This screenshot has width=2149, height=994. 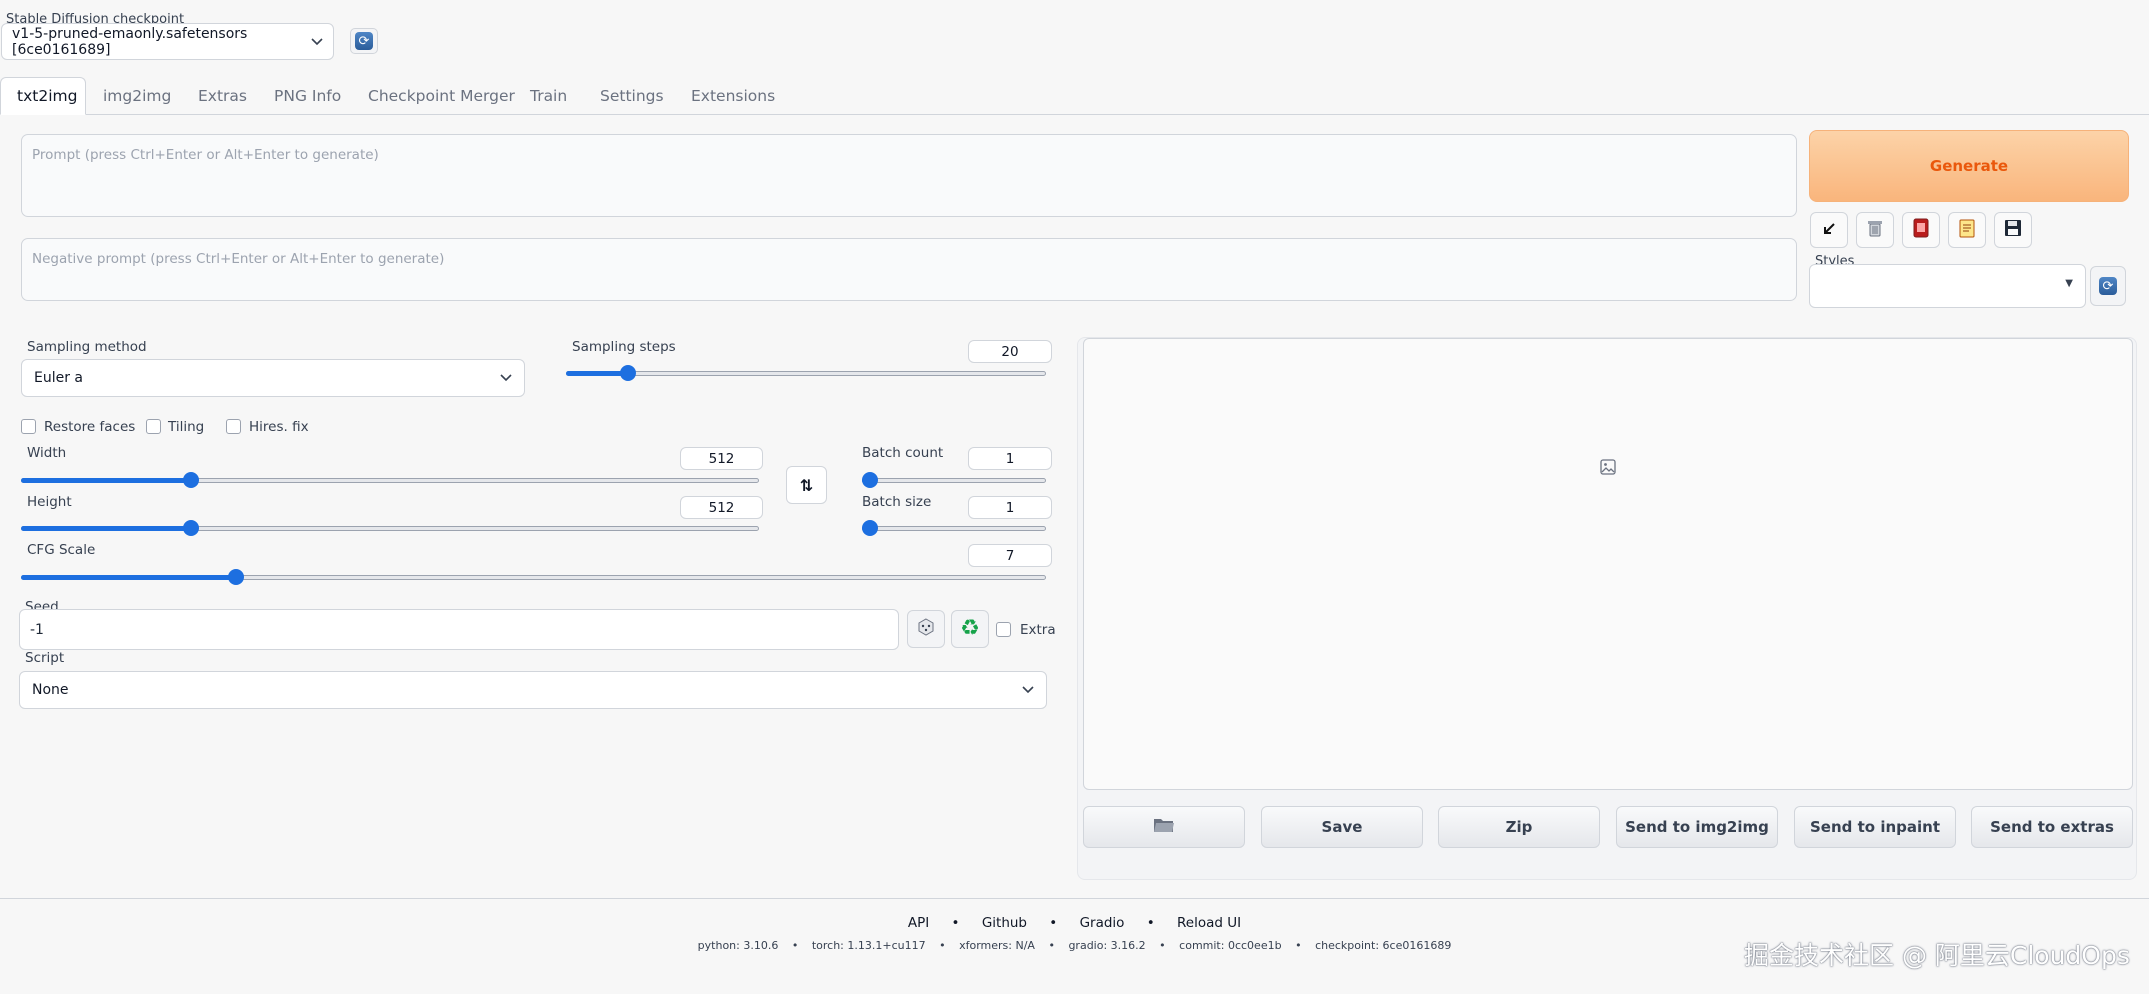 I want to click on footer-links: API • Github • Gradio • Reload UI, so click(x=1074, y=923).